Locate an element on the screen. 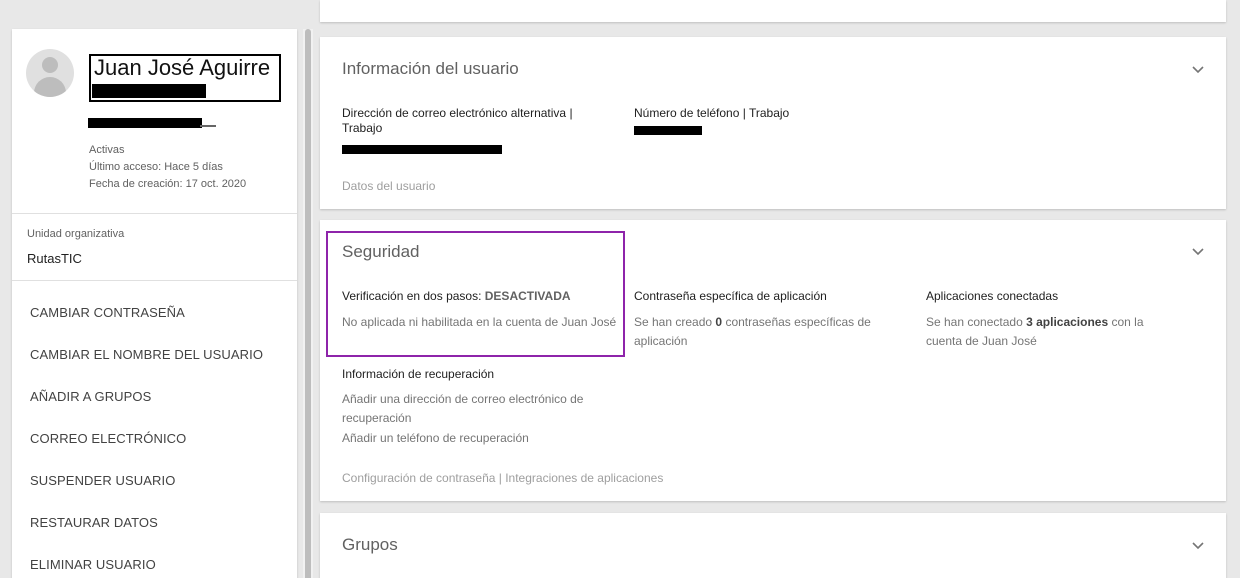  app-password-label: Contraseña específica de aplicación is located at coordinates (730, 296).